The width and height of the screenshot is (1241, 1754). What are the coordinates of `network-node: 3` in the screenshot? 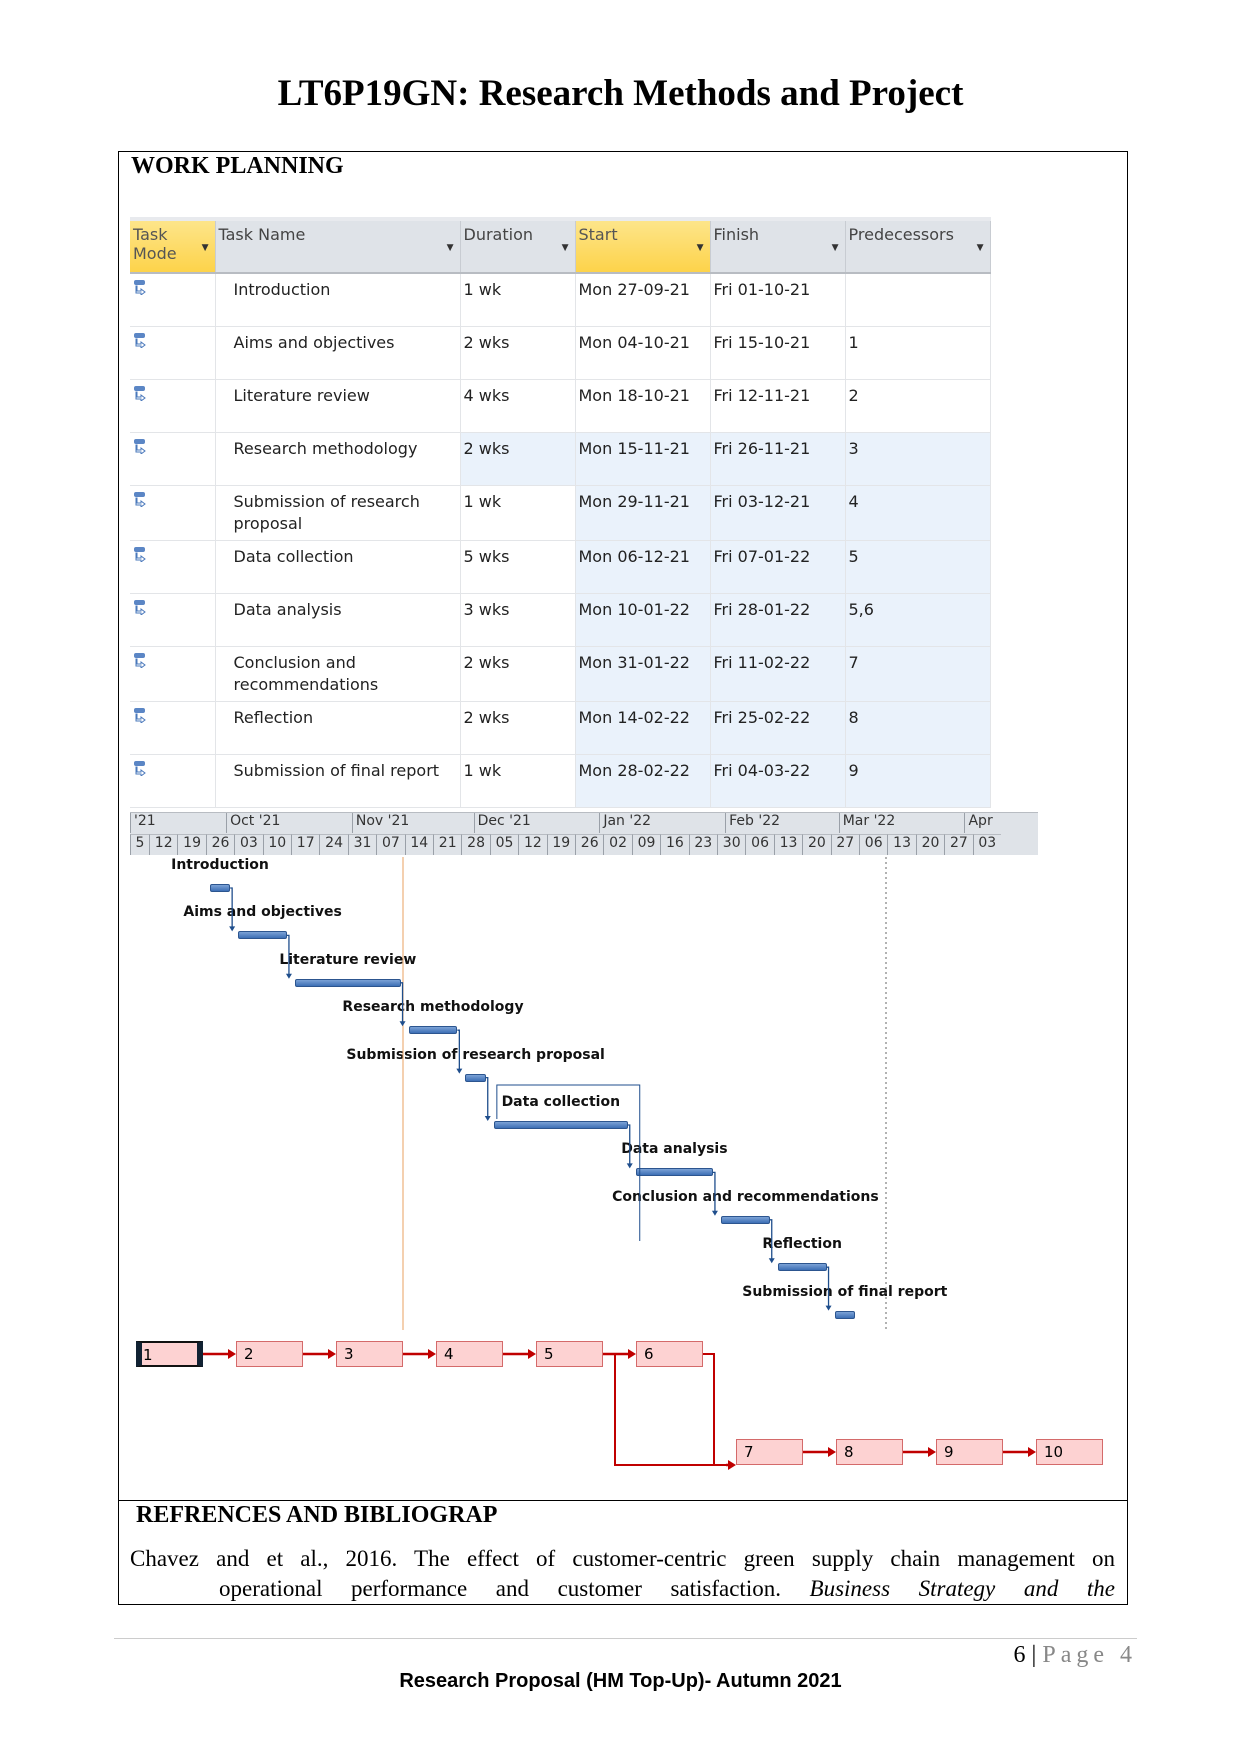 It's located at (369, 1354).